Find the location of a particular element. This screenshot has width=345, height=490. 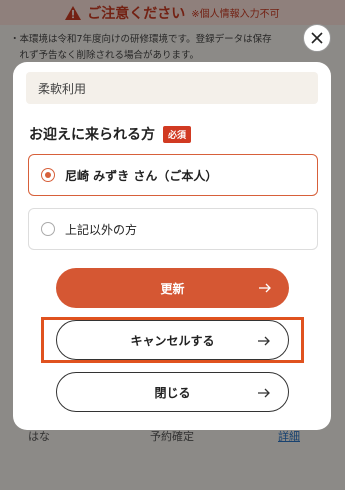

radio-selected-icon is located at coordinates (48, 175).